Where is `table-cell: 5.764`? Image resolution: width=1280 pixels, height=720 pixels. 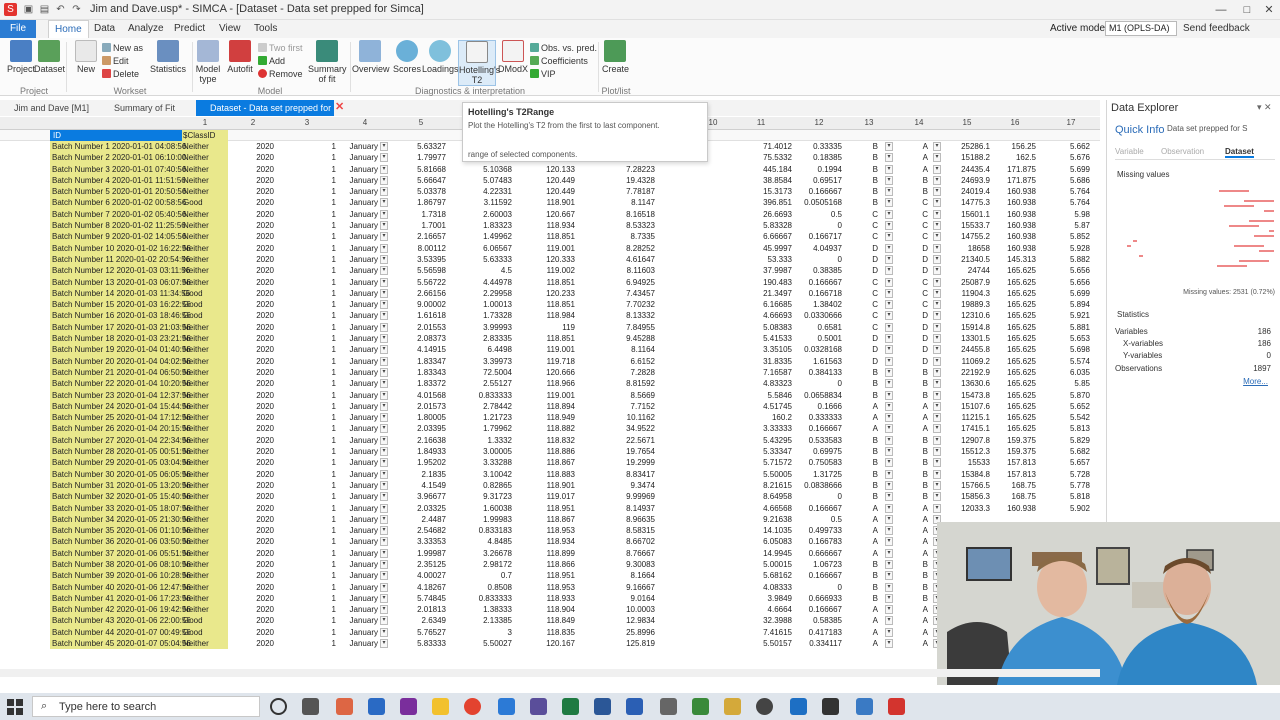
table-cell: 5.764 is located at coordinates (1065, 202).